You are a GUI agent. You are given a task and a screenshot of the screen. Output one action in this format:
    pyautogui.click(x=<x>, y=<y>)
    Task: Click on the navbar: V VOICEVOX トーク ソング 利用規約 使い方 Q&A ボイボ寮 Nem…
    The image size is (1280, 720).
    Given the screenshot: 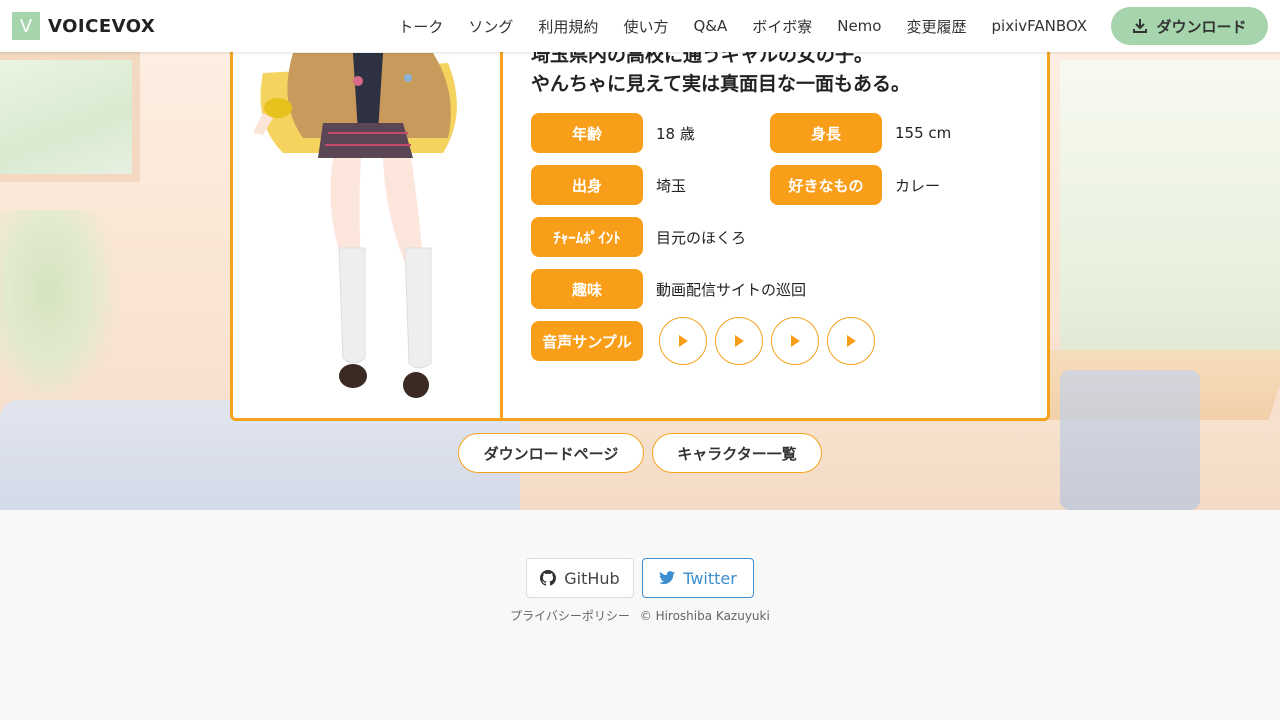 What is the action you would take?
    pyautogui.click(x=640, y=26)
    